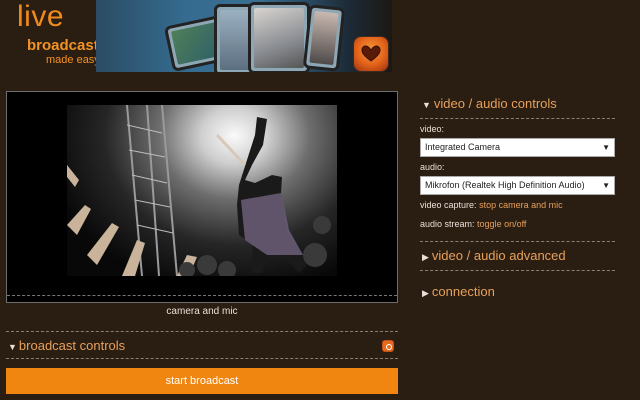  Describe the element at coordinates (448, 205) in the screenshot. I see `video-capture-label: video capture:` at that location.